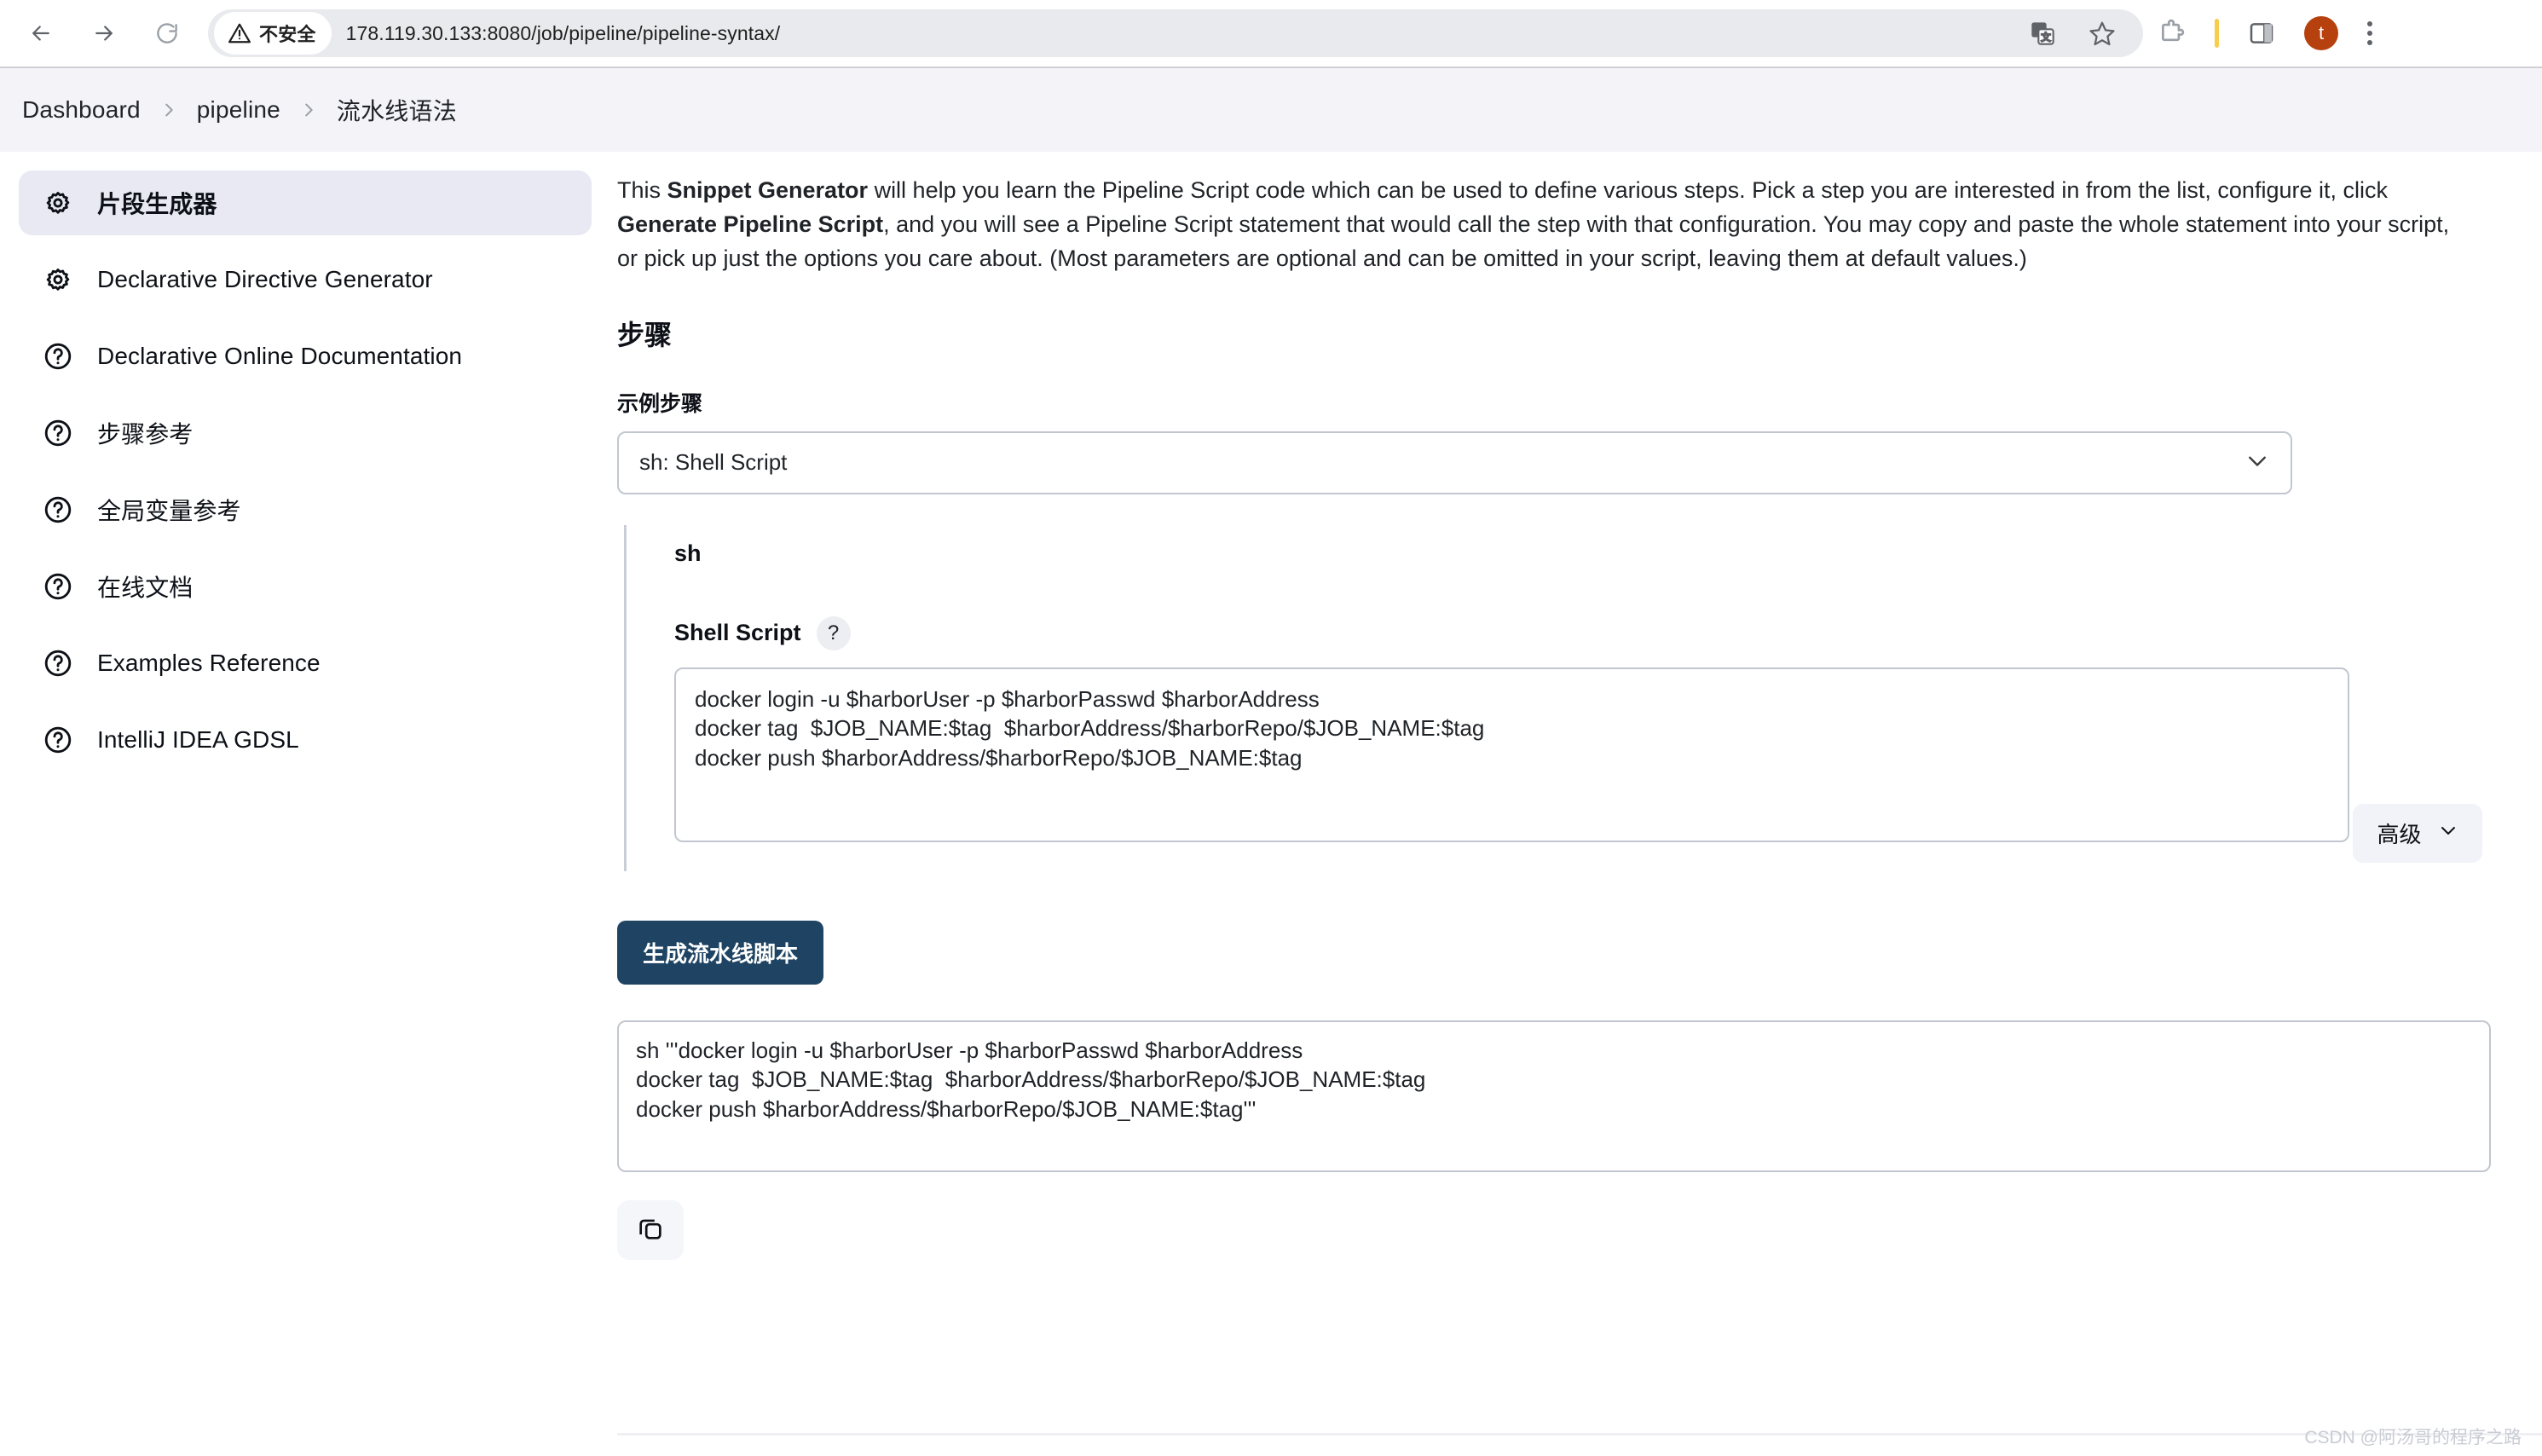  Describe the element at coordinates (280, 356) in the screenshot. I see `sidebar-item-label: Declarative Online Documentation` at that location.